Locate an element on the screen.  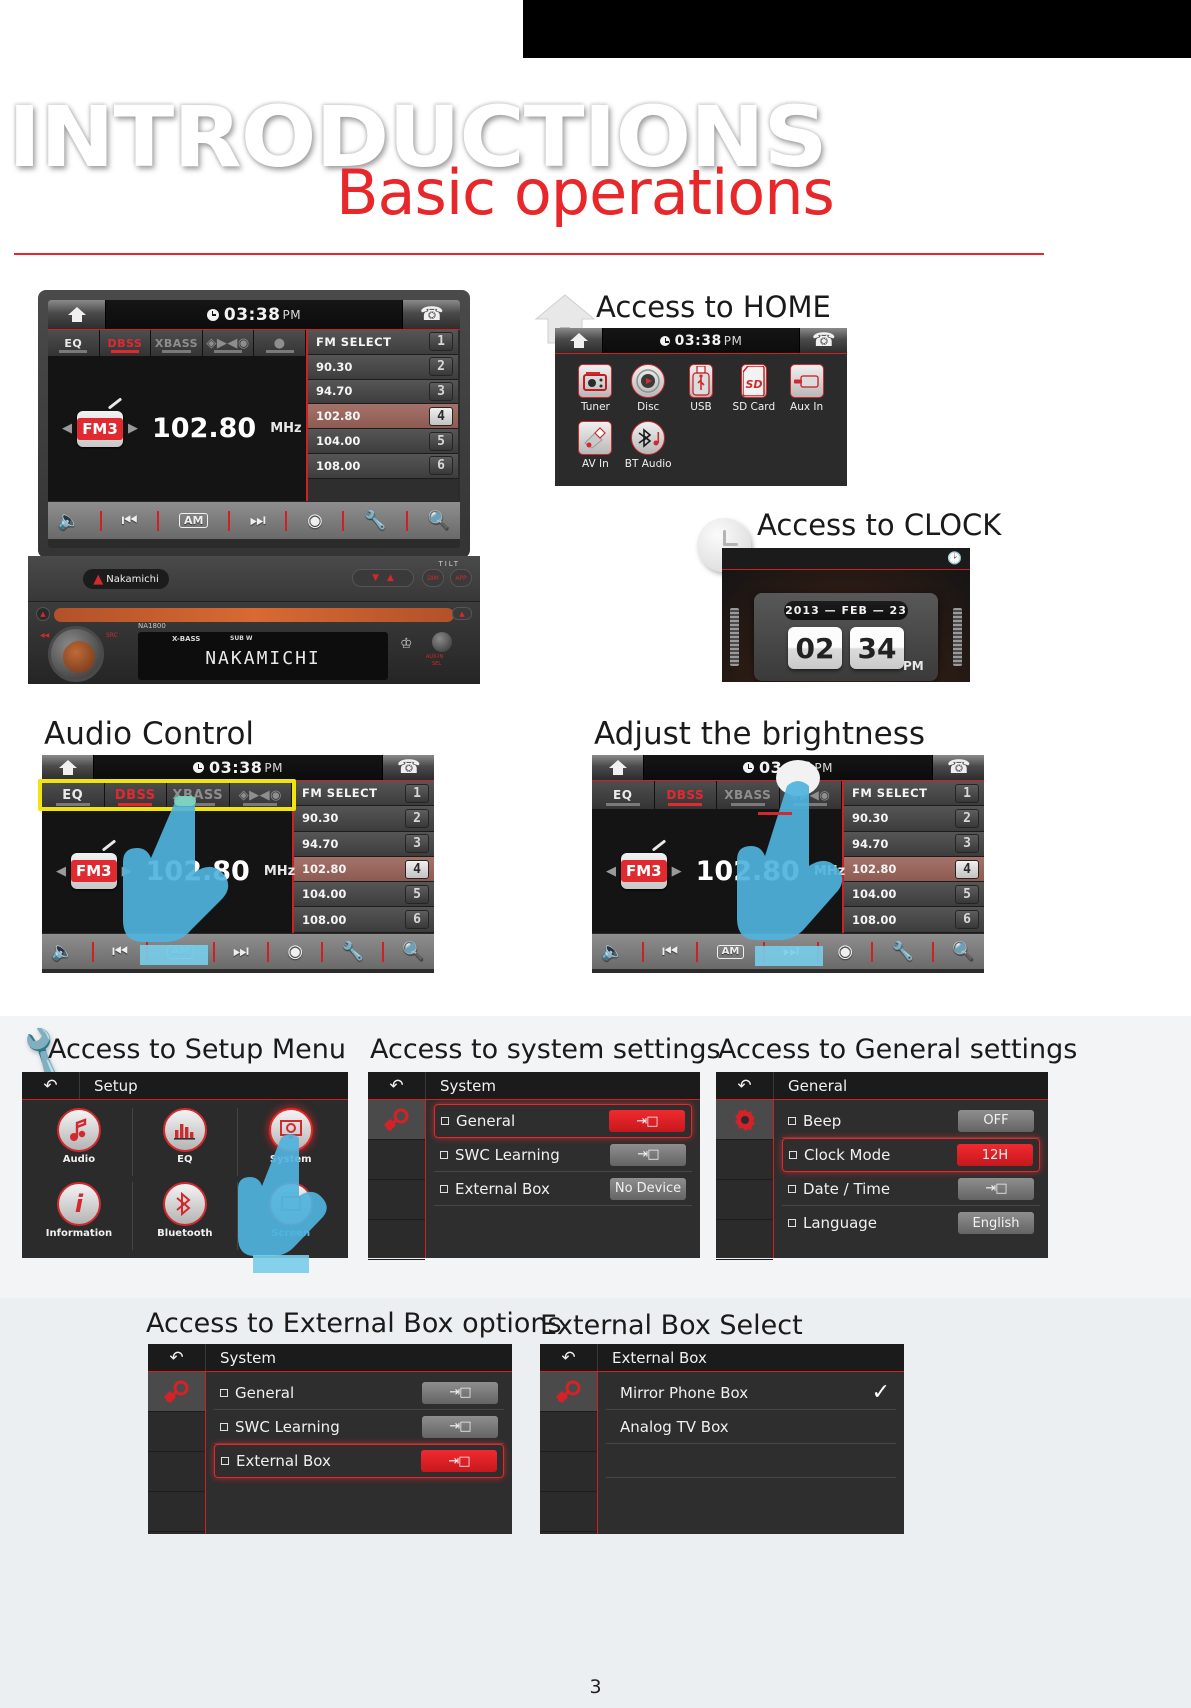
setting-row-external-box: External Box No Device is located at coordinates (563, 1189).